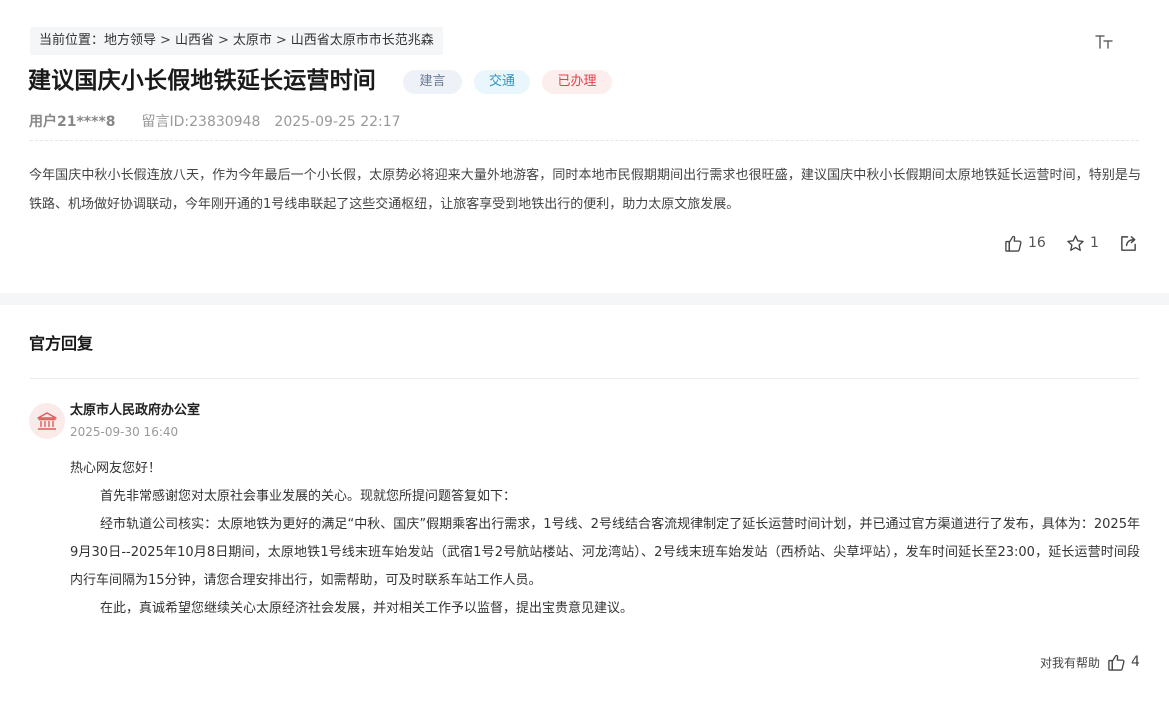 This screenshot has height=717, width=1169. I want to click on favorite-button: 1, so click(1082, 243).